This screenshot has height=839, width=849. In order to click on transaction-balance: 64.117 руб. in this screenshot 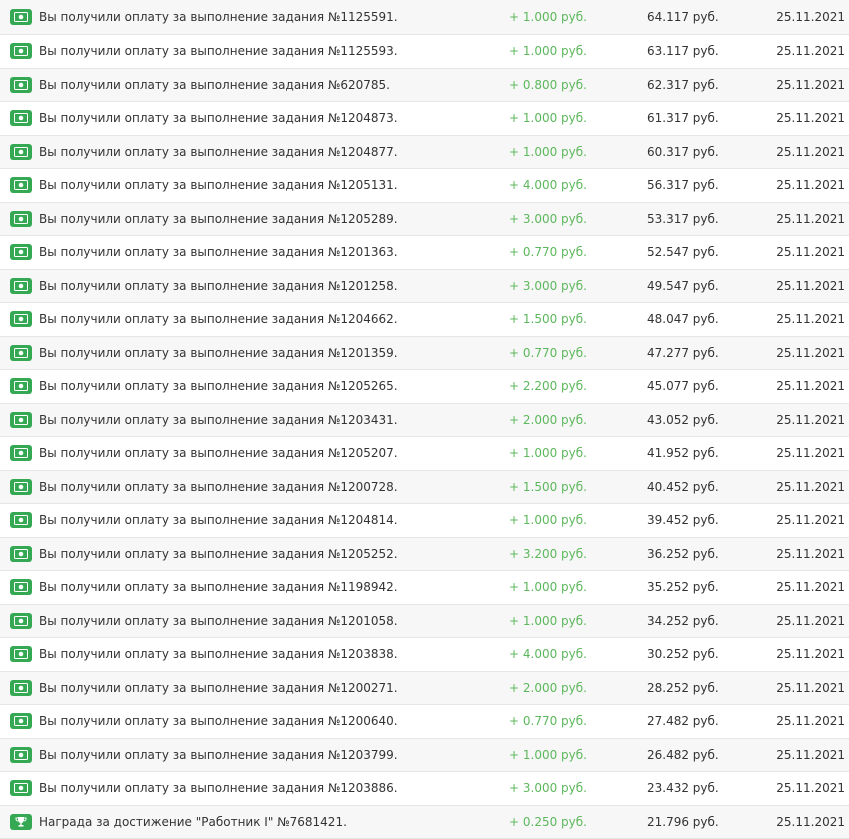, I will do `click(683, 17)`.